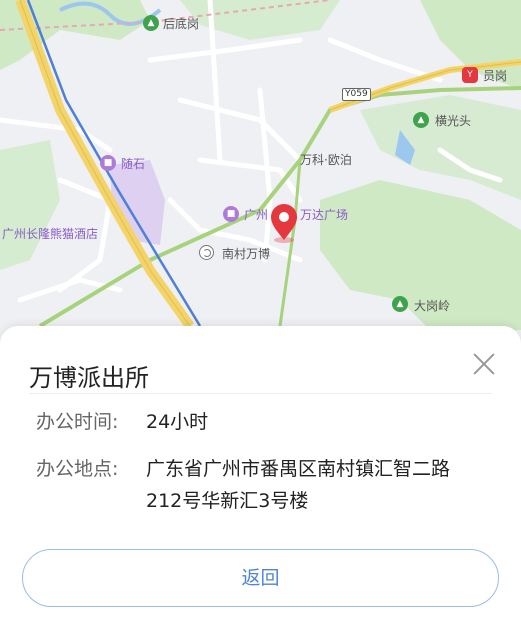 Image resolution: width=521 pixels, height=625 pixels. Describe the element at coordinates (453, 121) in the screenshot. I see `map-label-hengguangtou: 横光头` at that location.